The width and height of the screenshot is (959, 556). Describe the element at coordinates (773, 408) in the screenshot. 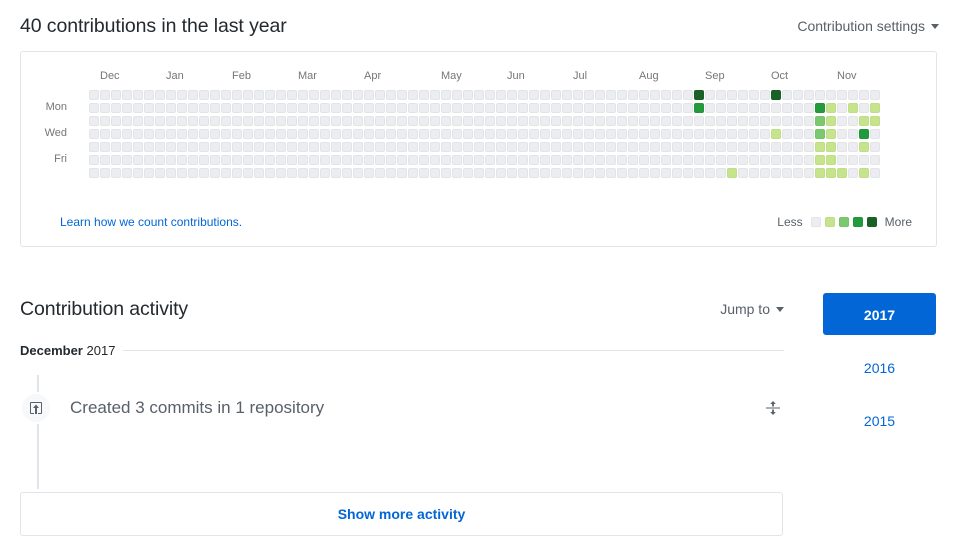

I see `fold-icon` at that location.